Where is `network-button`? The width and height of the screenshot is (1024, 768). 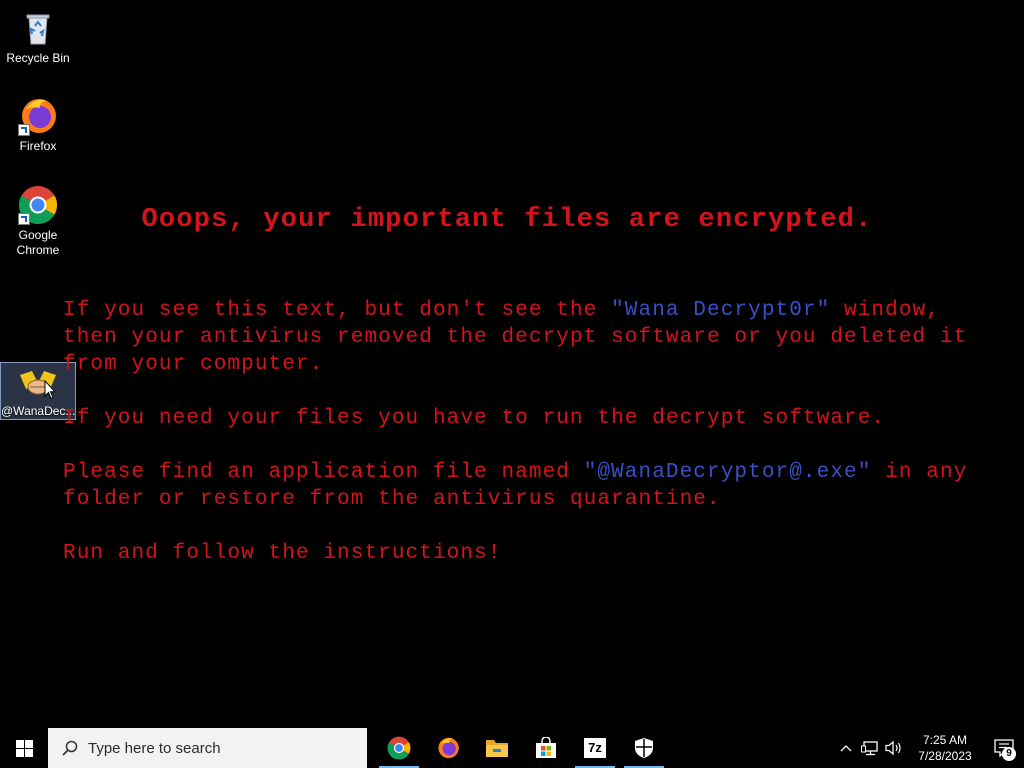
network-button is located at coordinates (870, 748).